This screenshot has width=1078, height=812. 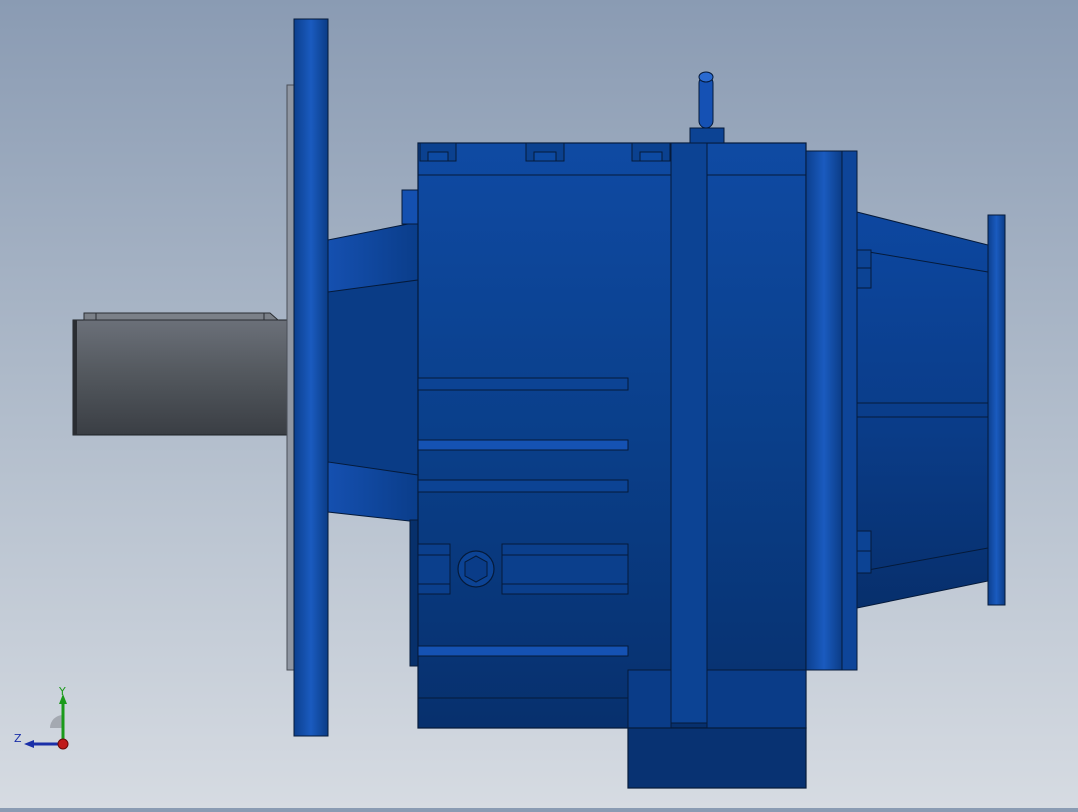 I want to click on mounting-foot, so click(x=717, y=758).